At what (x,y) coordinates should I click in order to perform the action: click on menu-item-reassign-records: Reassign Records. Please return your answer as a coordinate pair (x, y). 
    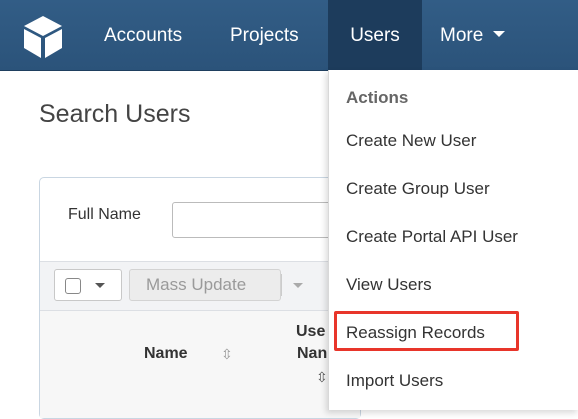
    Looking at the image, I should click on (415, 333).